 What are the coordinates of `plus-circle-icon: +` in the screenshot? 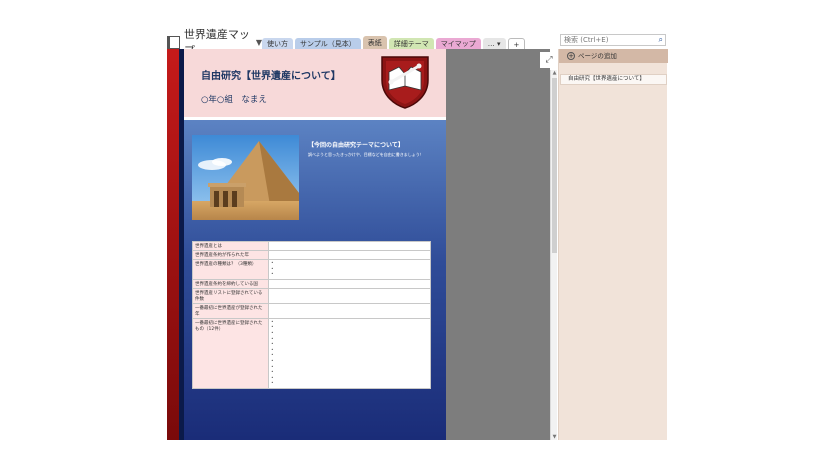 It's located at (571, 56).